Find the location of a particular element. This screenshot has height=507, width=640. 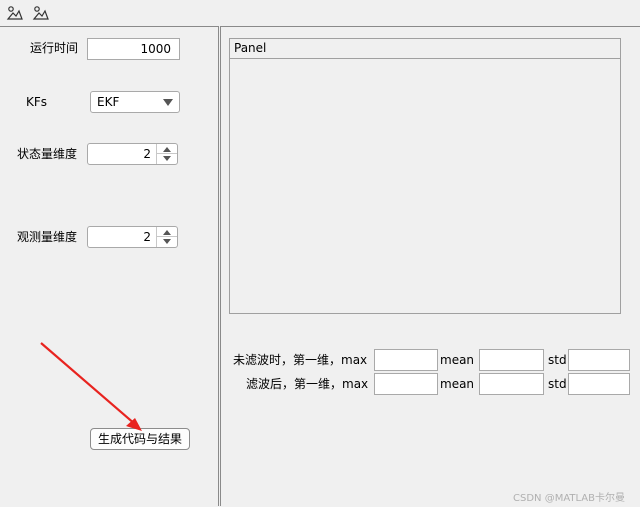

state-dim-label: 状态量维度 is located at coordinates (47, 154).